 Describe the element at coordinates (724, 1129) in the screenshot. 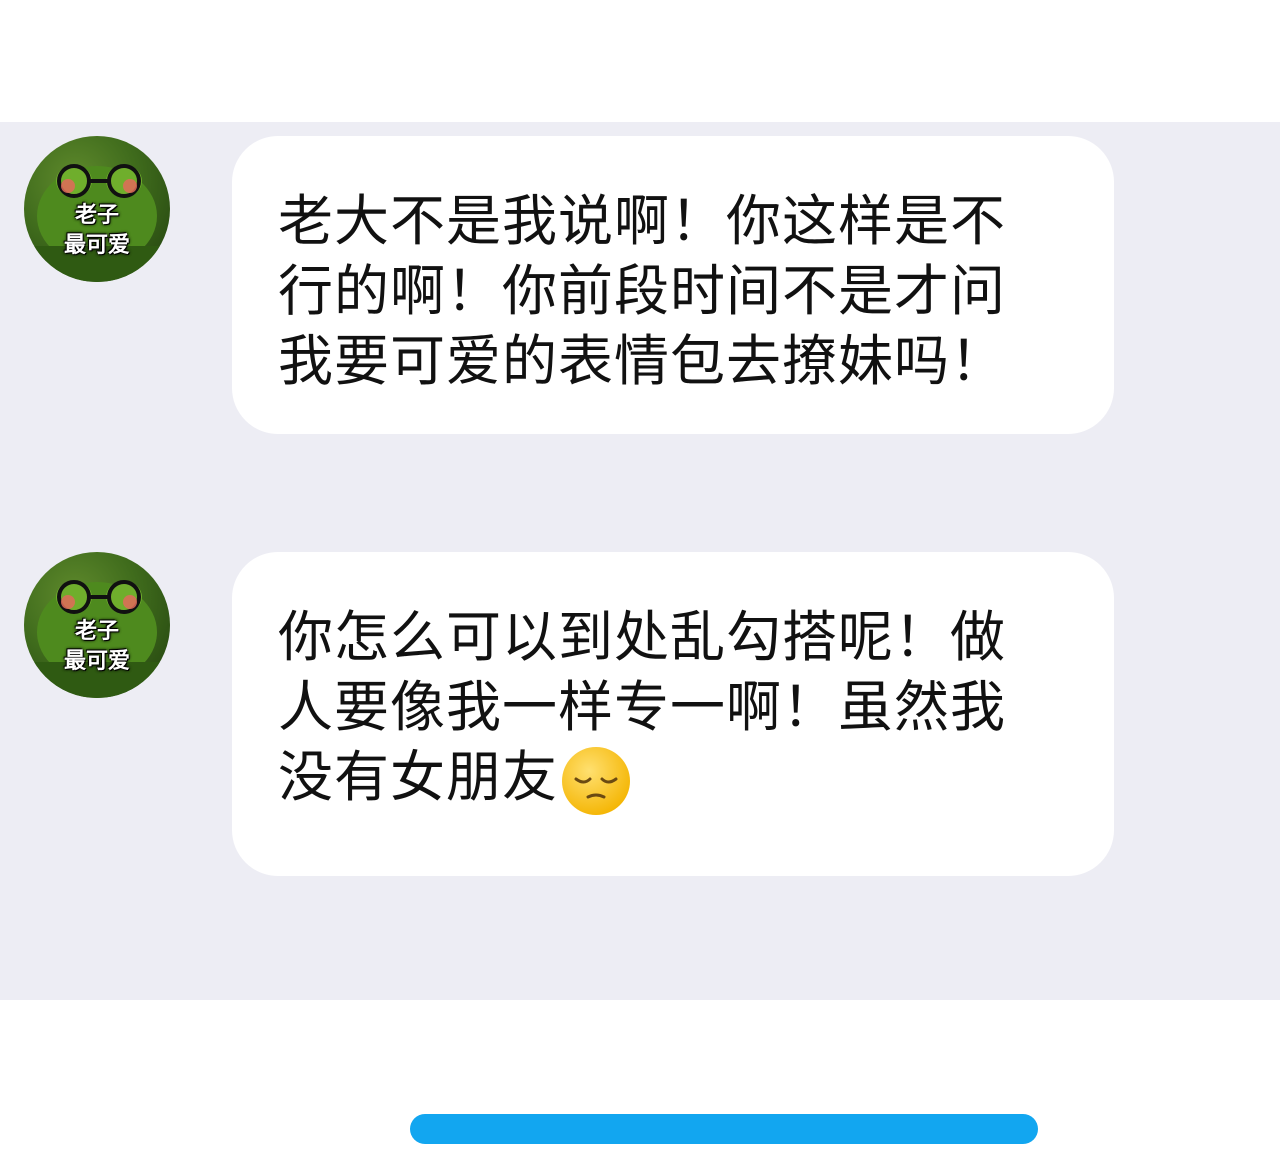

I see `action-button` at that location.